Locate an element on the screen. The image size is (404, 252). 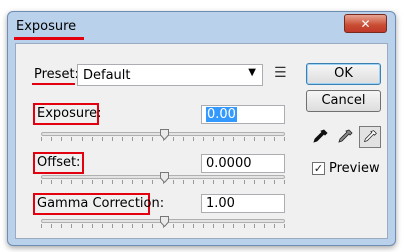
preset-annotation-underline is located at coordinates (53, 84).